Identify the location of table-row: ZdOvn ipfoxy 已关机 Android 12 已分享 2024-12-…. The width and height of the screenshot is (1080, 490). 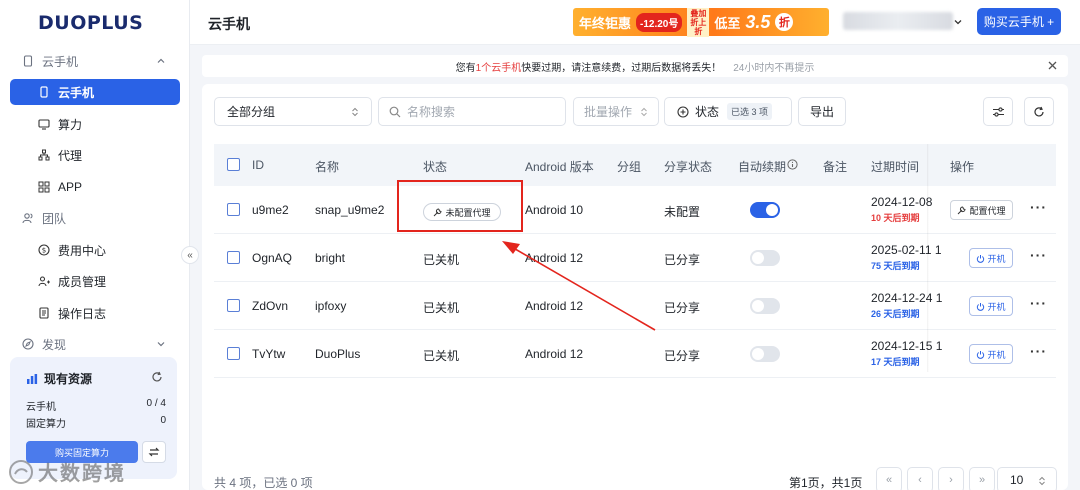
(635, 306).